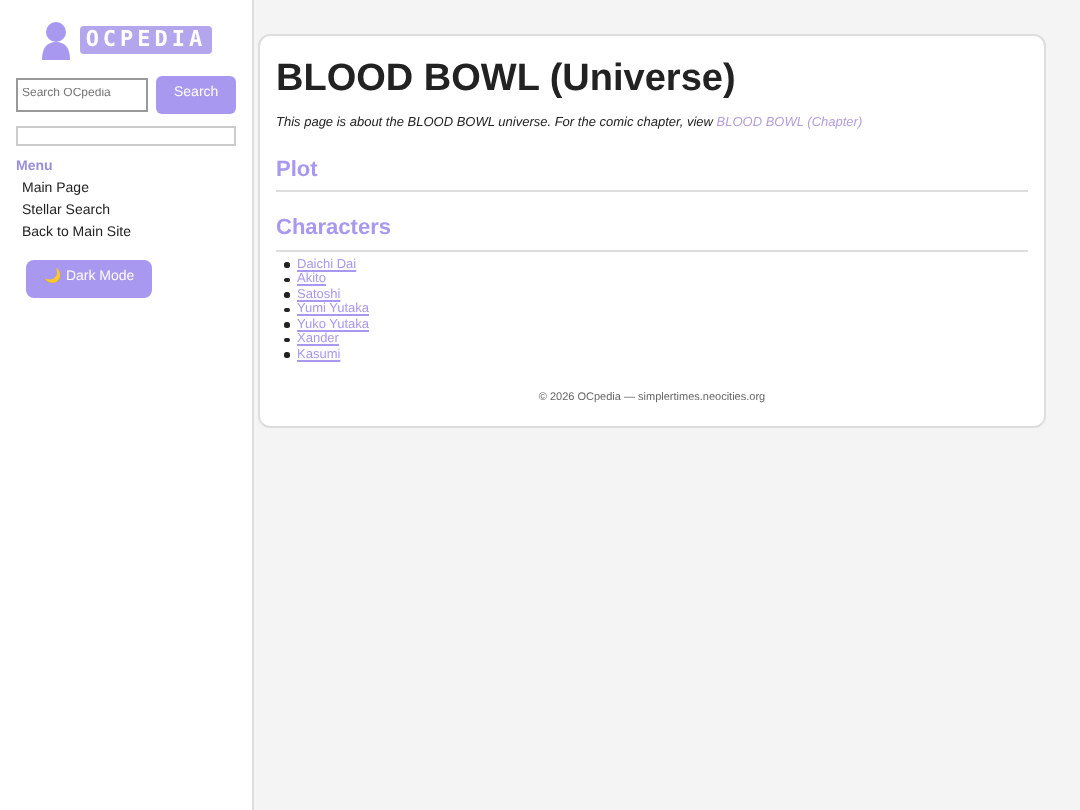 The height and width of the screenshot is (810, 1080). What do you see at coordinates (652, 232) in the screenshot?
I see `section-heading: Characters` at bounding box center [652, 232].